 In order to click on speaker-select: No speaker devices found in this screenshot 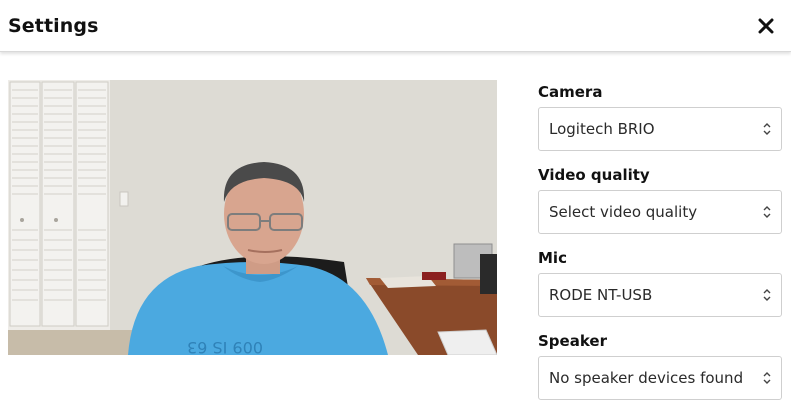, I will do `click(660, 378)`.